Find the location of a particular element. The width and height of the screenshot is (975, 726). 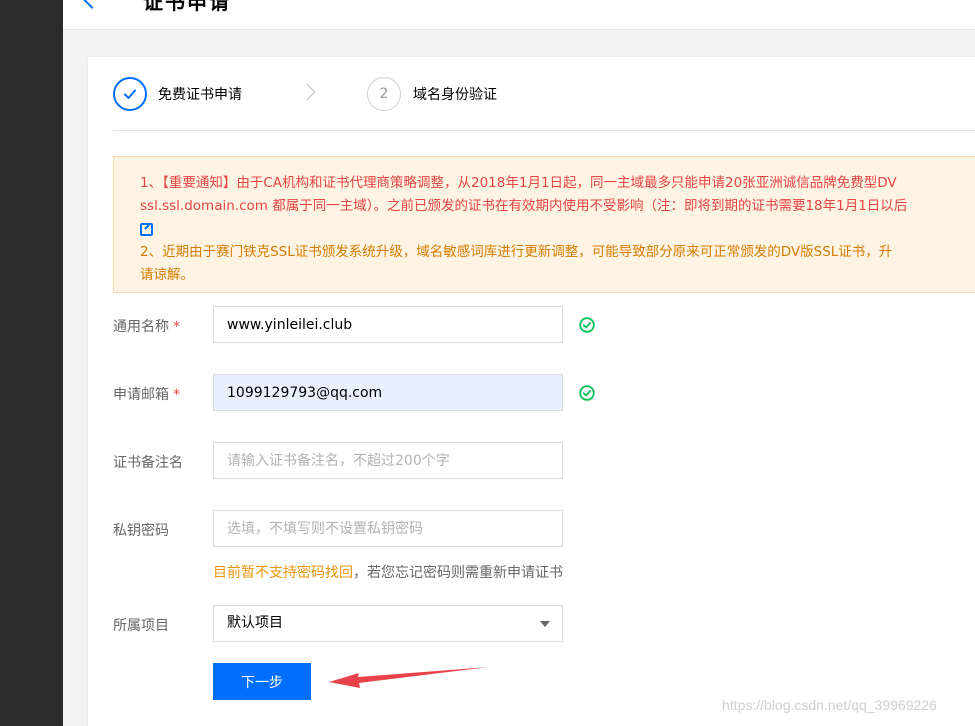

step-2-label: 域名身份验证 is located at coordinates (455, 95).